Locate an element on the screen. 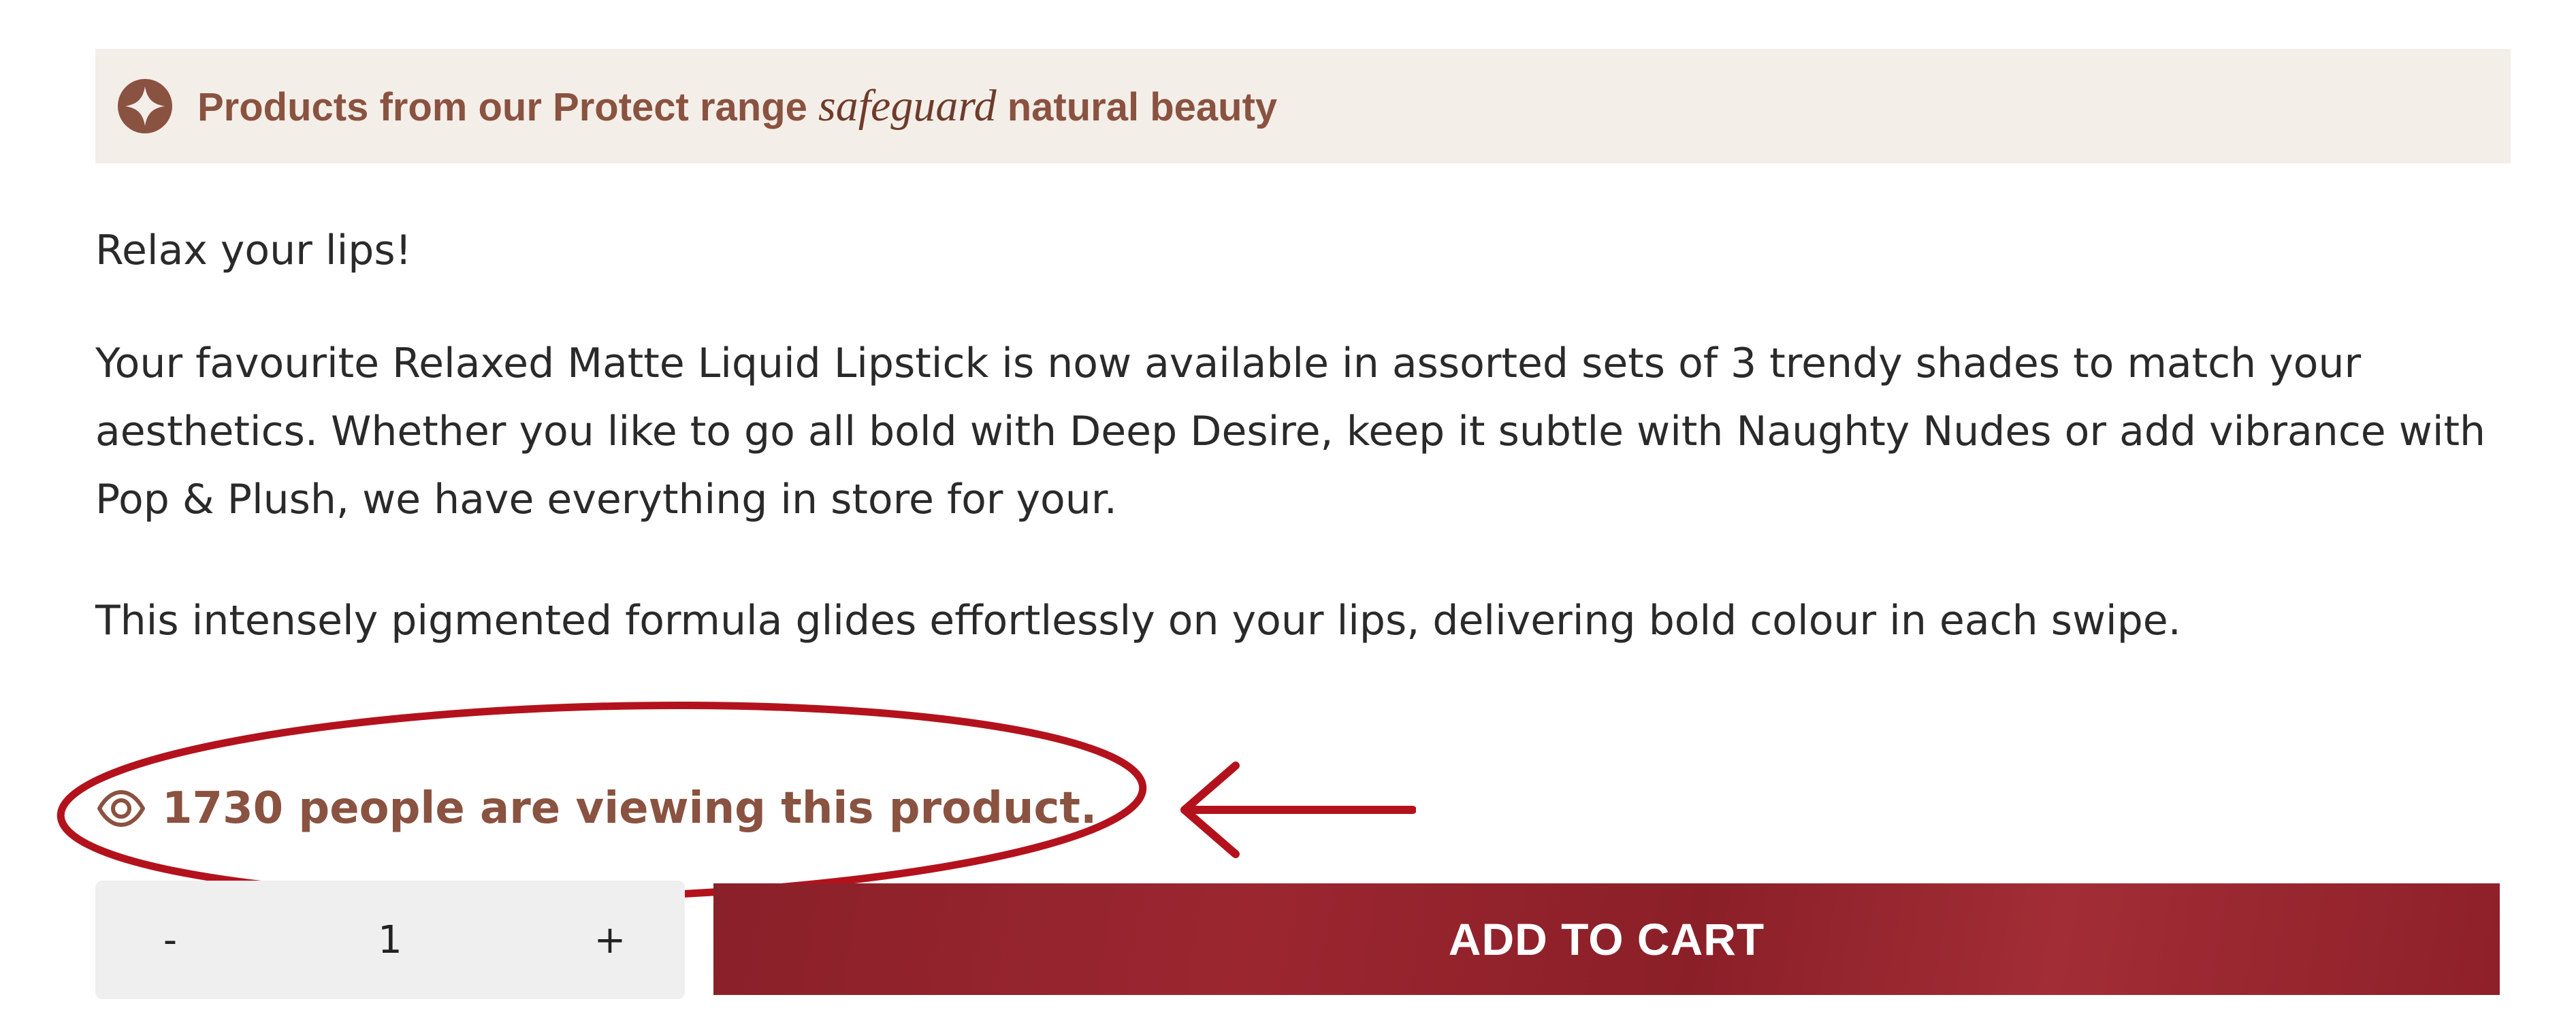  banner-text-before: Products from our Protect range is located at coordinates (508, 107).